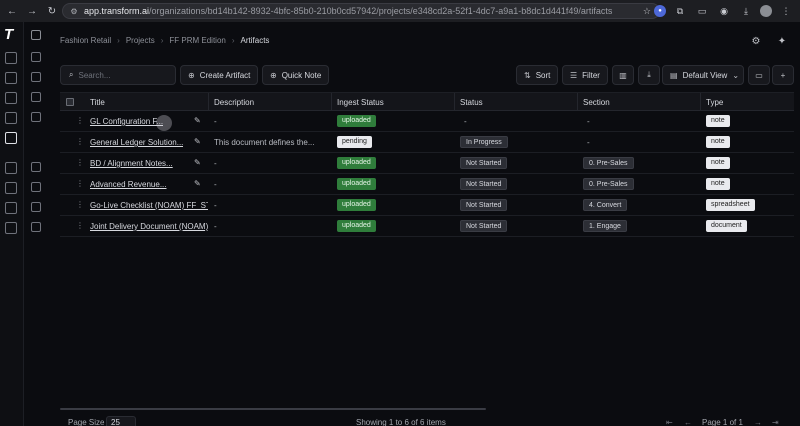  I want to click on transform-logo: T, so click(12, 34).